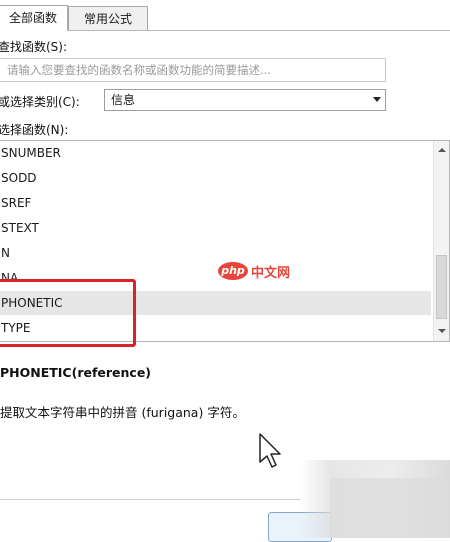 The width and height of the screenshot is (450, 542). What do you see at coordinates (108, 18) in the screenshot?
I see `tab-common-formulas: 常用公式` at bounding box center [108, 18].